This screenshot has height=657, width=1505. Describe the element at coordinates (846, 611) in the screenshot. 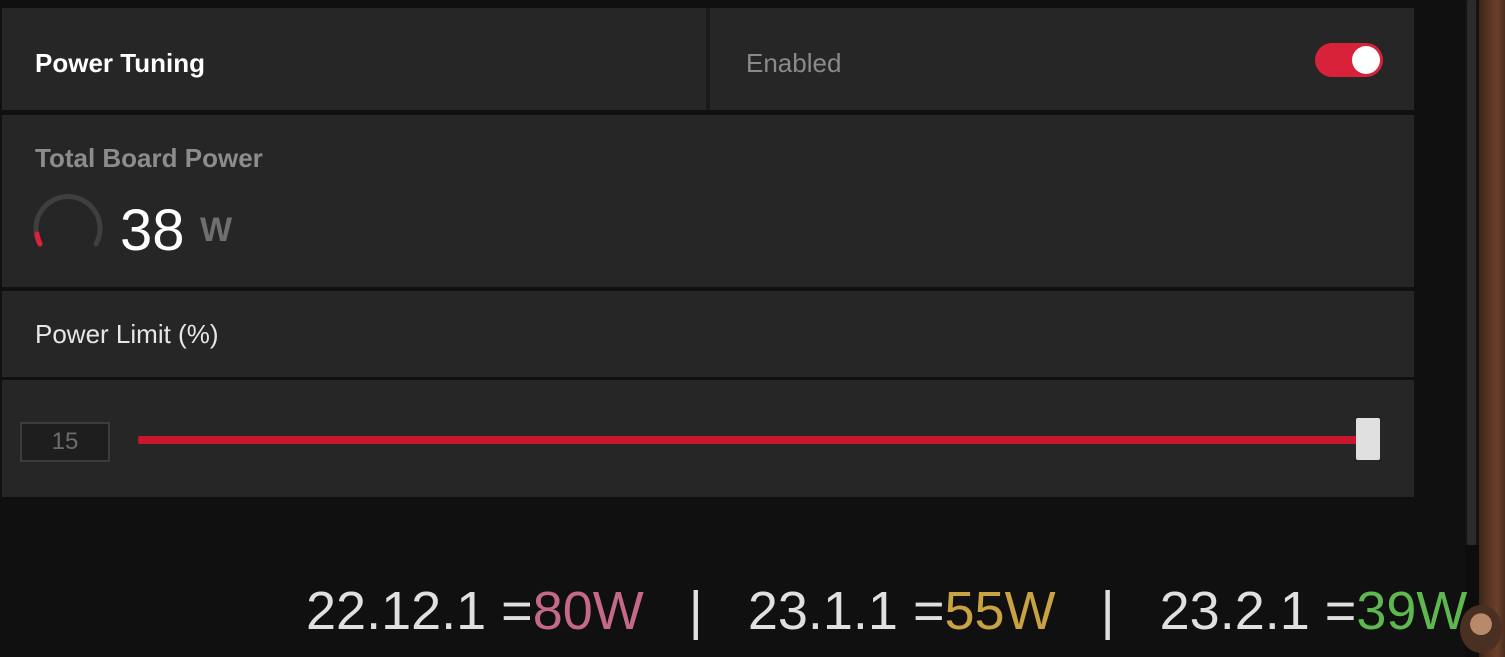

I see `caption-version-2: 23.1.1 =` at that location.